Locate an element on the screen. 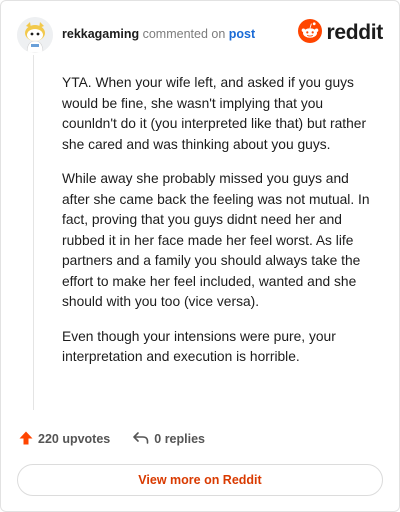 The height and width of the screenshot is (512, 400). username-link: rekkagaming is located at coordinates (100, 34).